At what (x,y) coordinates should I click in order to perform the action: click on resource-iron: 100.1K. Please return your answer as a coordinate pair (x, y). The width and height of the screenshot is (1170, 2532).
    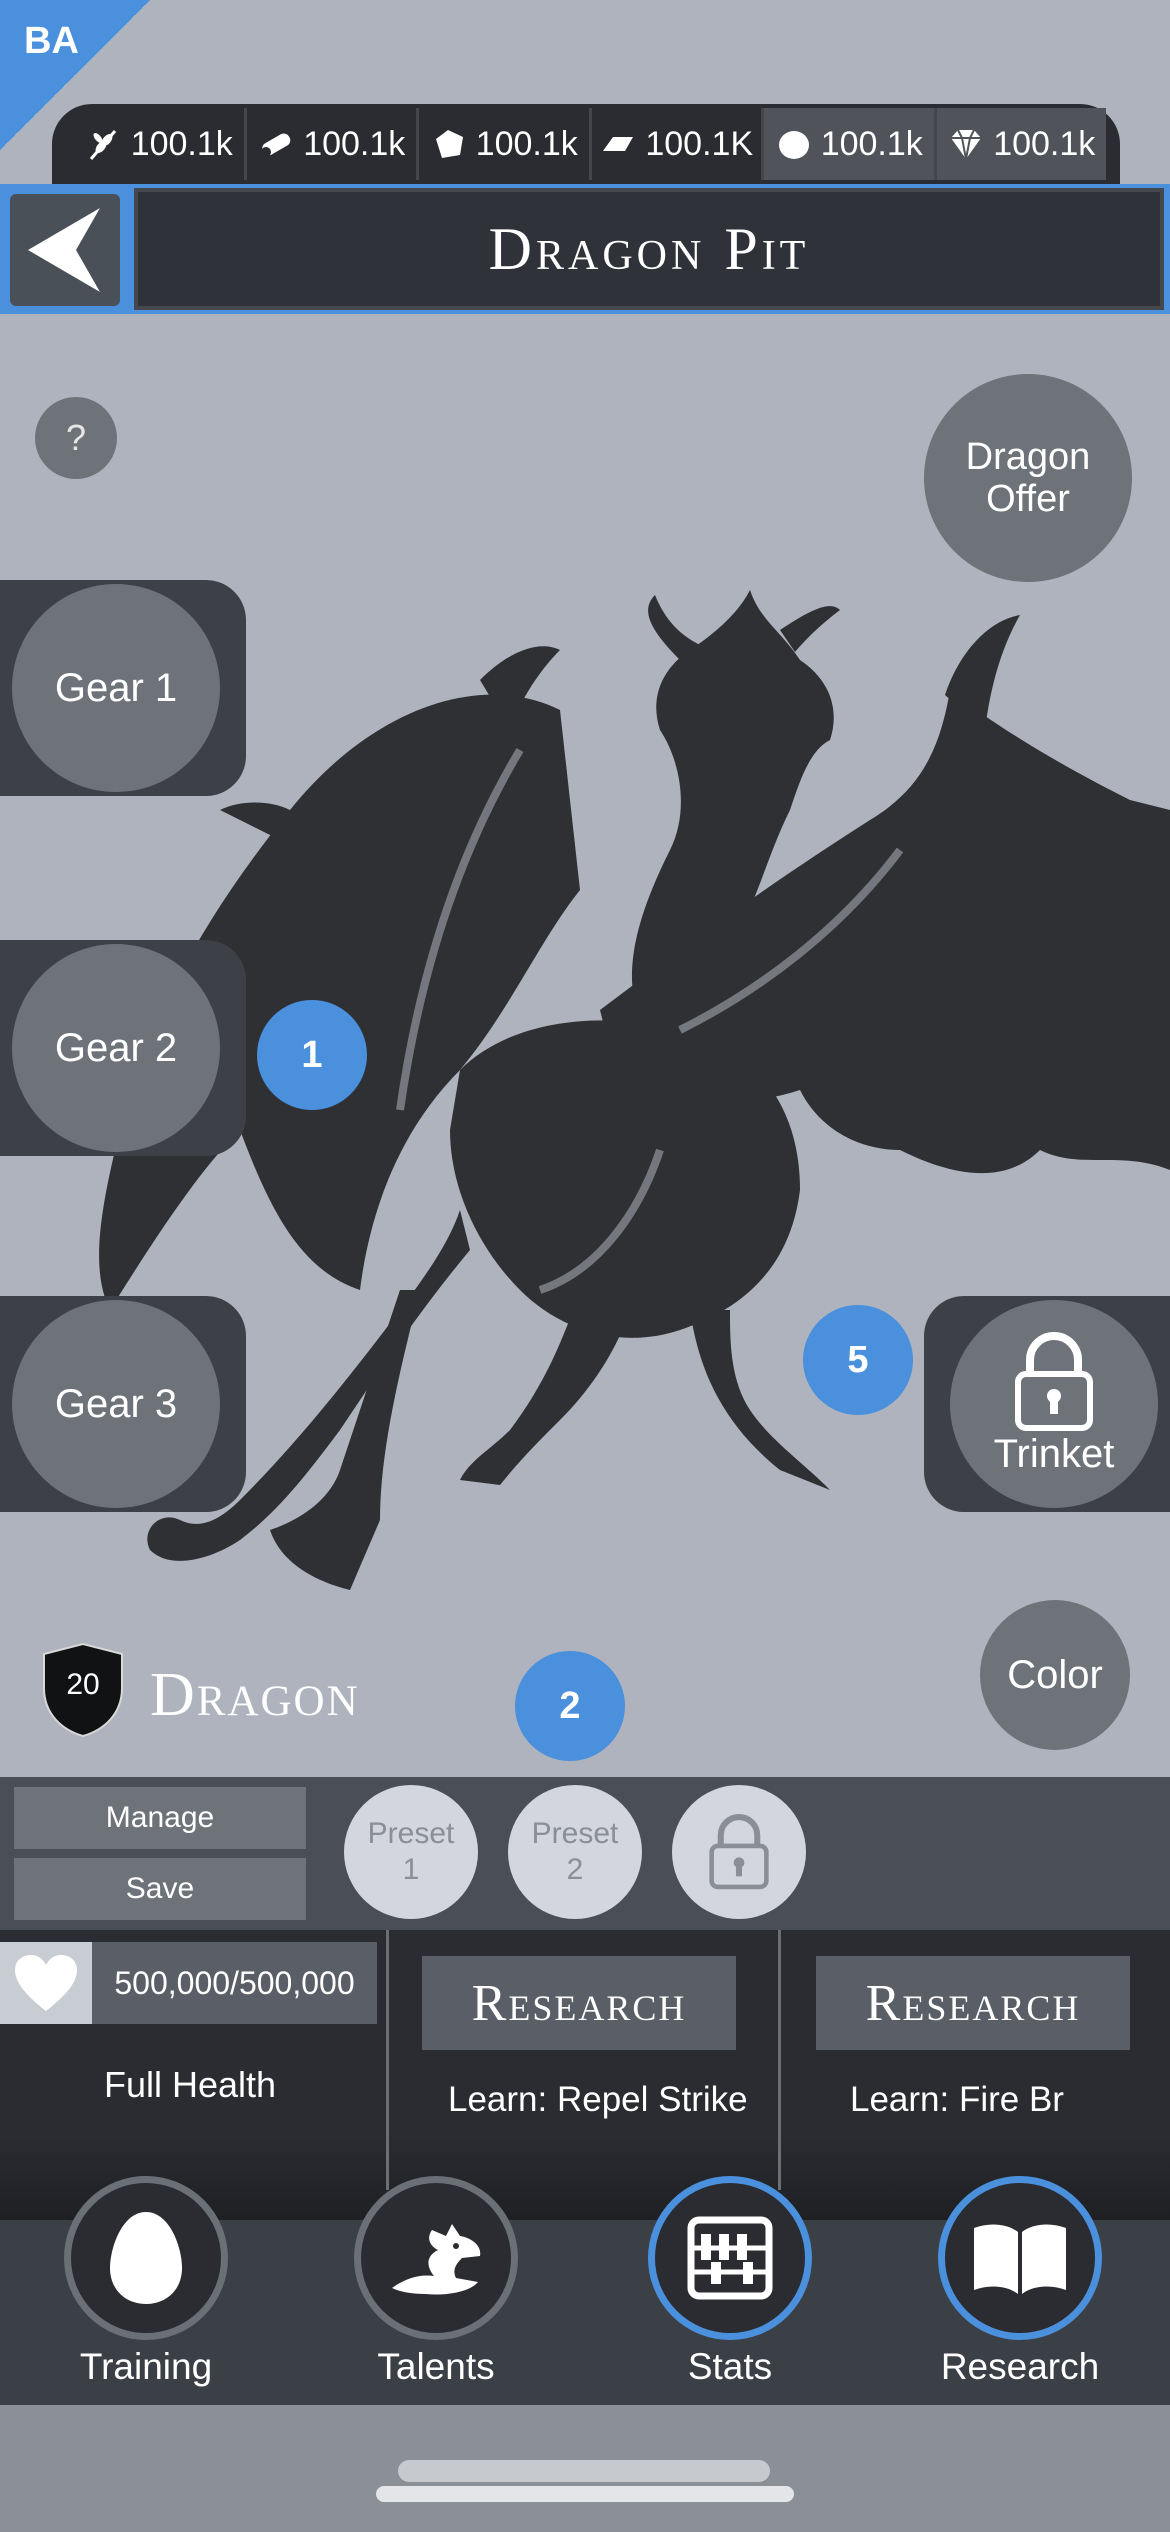
    Looking at the image, I should click on (678, 144).